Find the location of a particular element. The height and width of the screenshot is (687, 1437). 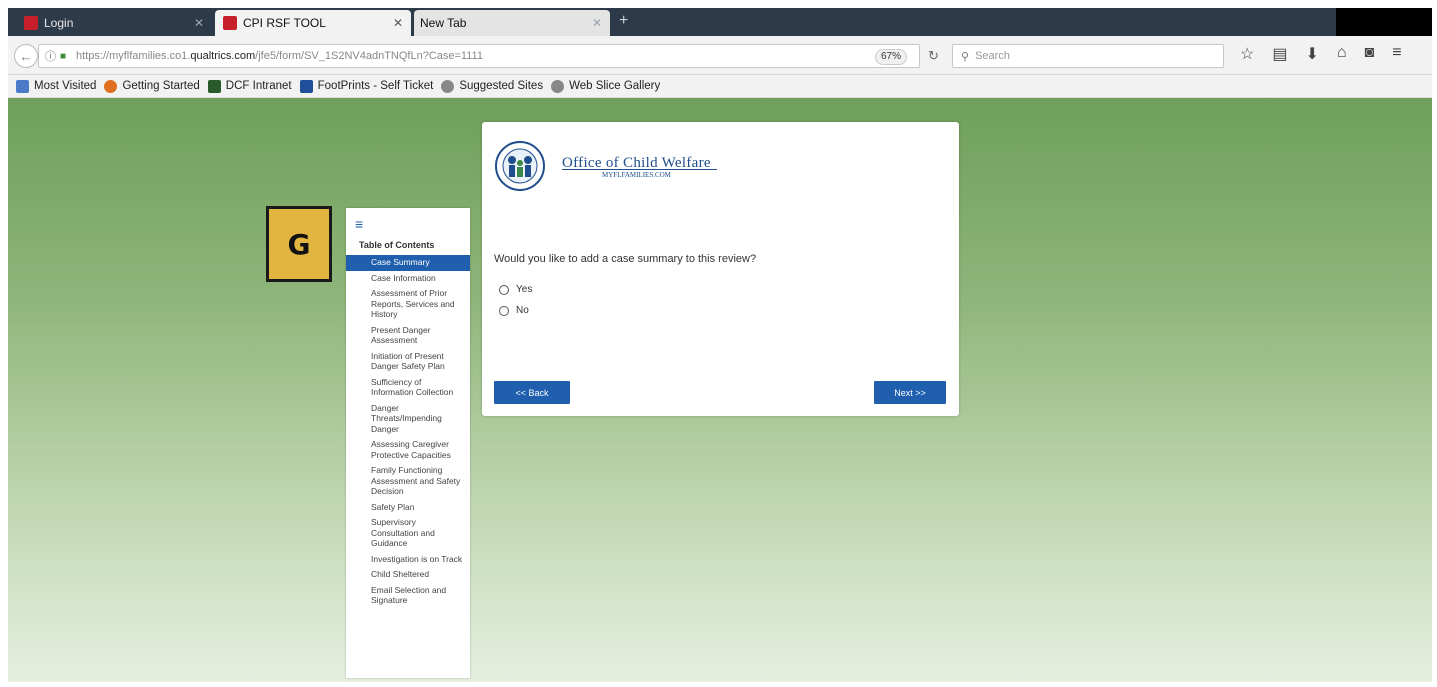

toc-item-supervisory-consultation: Supervisory Consultation and Guidance is located at coordinates (408, 533).